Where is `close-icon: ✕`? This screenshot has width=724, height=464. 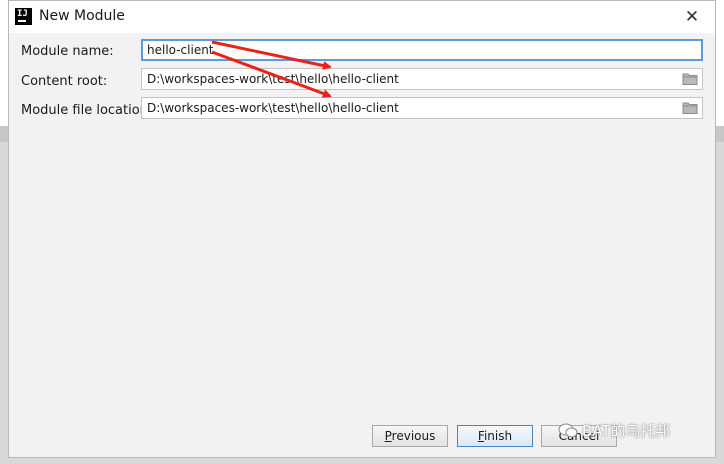
close-icon: ✕ is located at coordinates (692, 17).